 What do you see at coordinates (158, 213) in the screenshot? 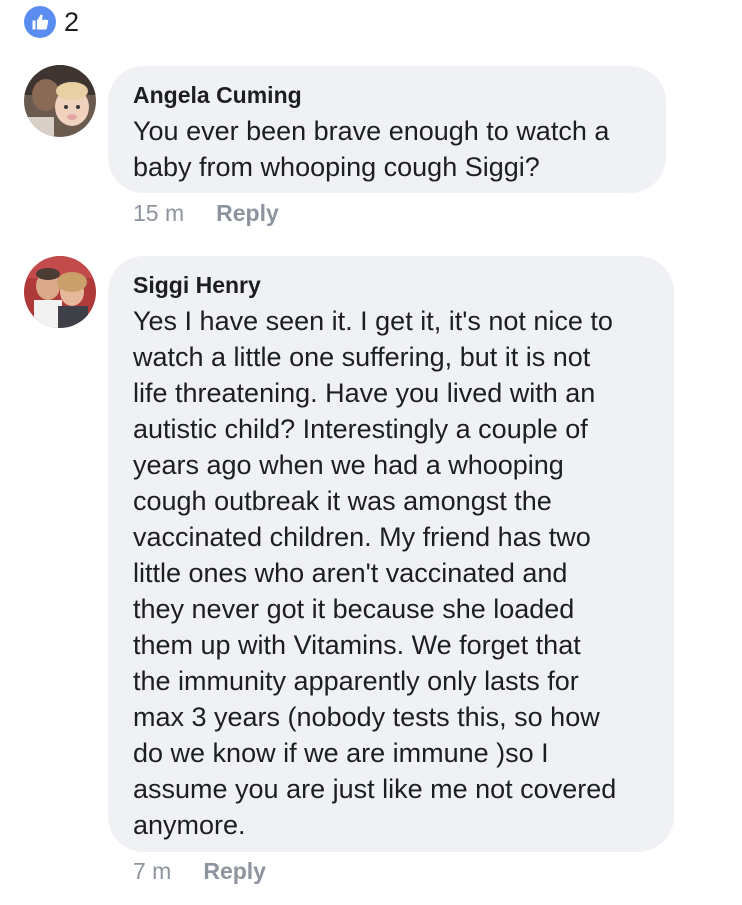
I see `comment-timestamp: 15 m` at bounding box center [158, 213].